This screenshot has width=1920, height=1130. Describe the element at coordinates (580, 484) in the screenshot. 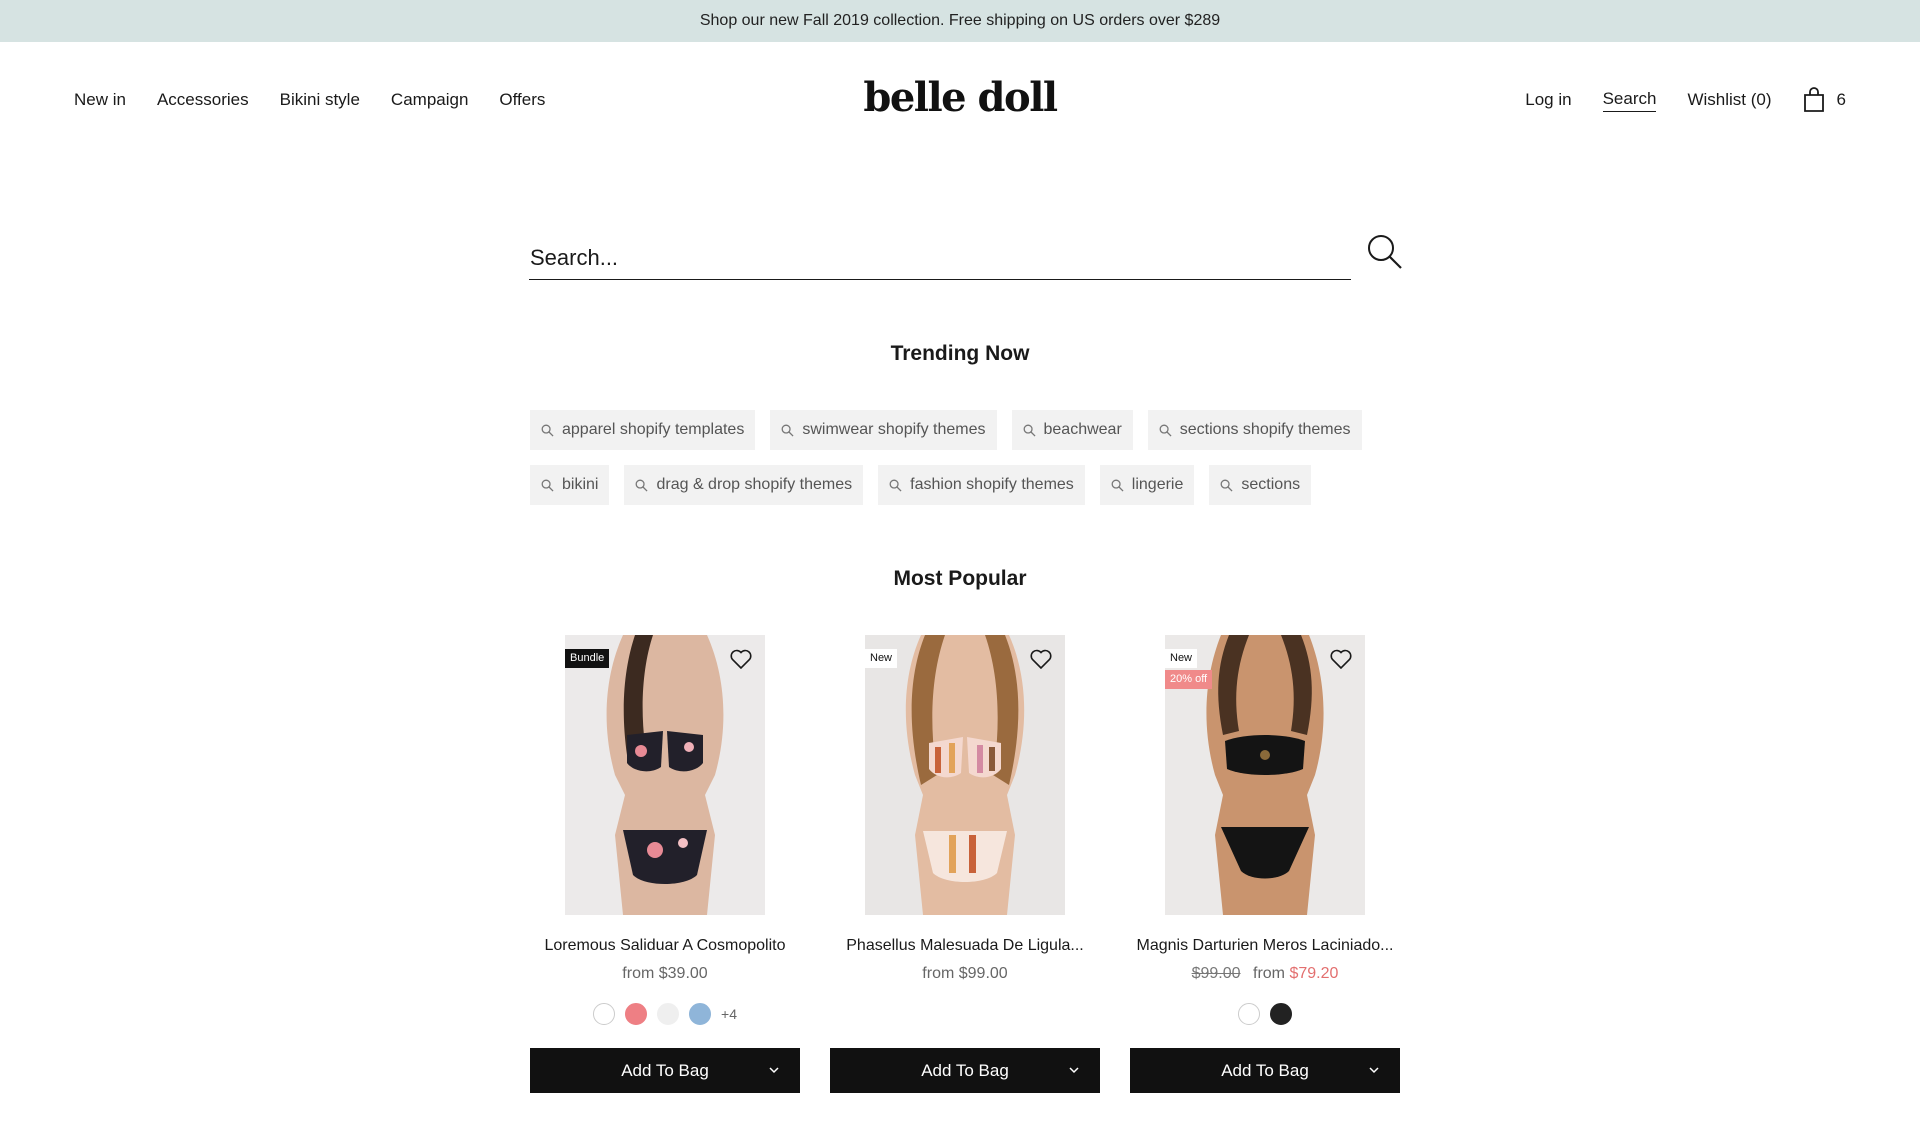

I see `tag-label: bikini` at that location.